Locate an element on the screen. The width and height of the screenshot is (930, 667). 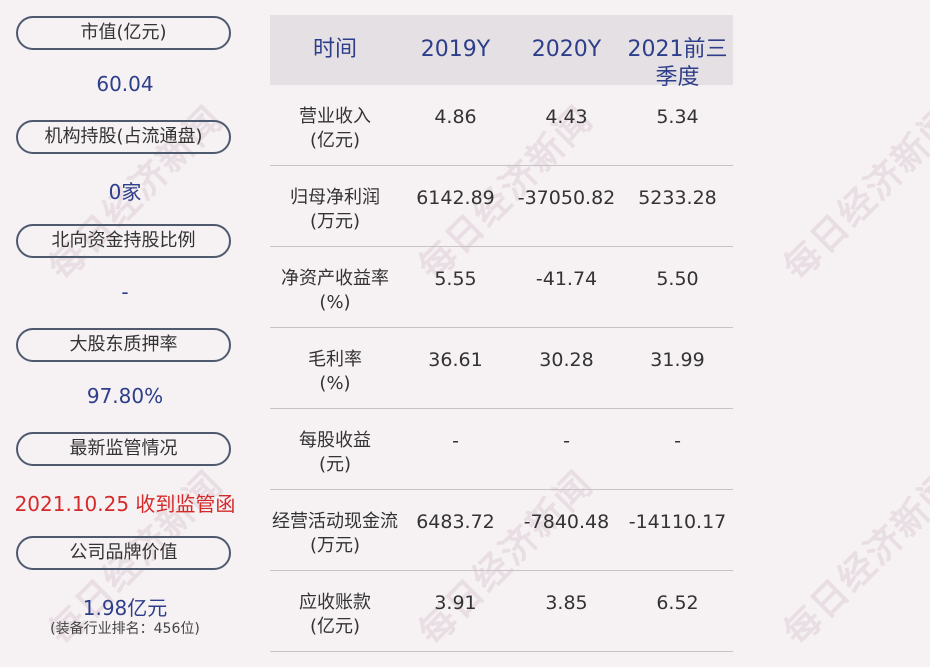
row-label-name: 归母净利润 is located at coordinates (335, 197).